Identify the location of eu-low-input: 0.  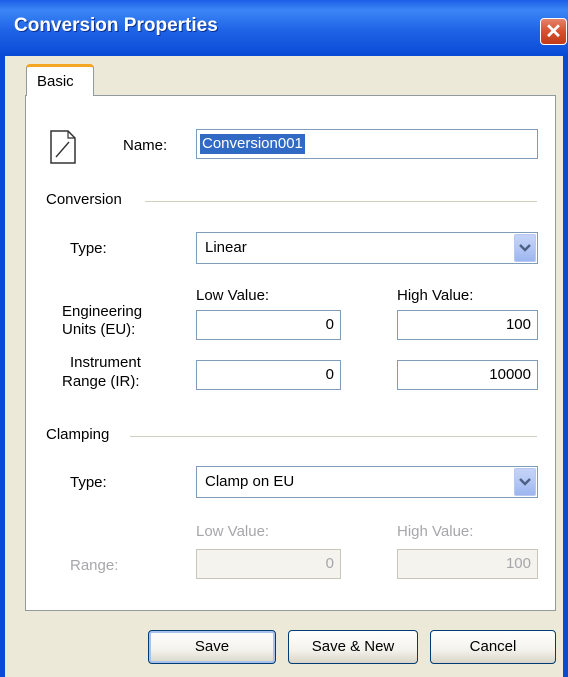
(268, 325).